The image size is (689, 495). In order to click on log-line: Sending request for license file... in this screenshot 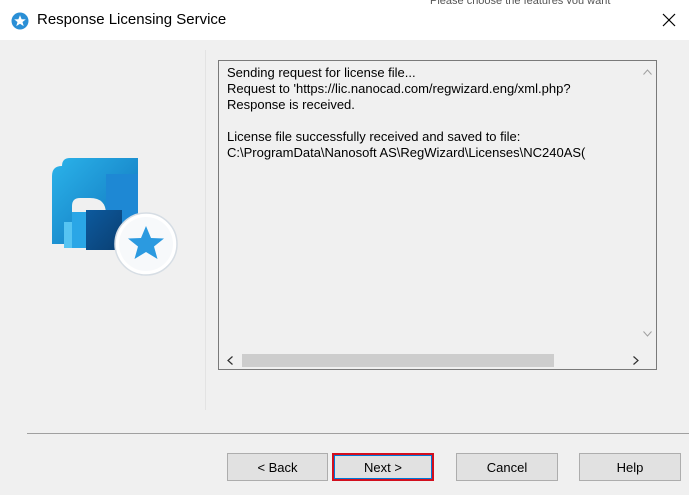, I will do `click(321, 72)`.